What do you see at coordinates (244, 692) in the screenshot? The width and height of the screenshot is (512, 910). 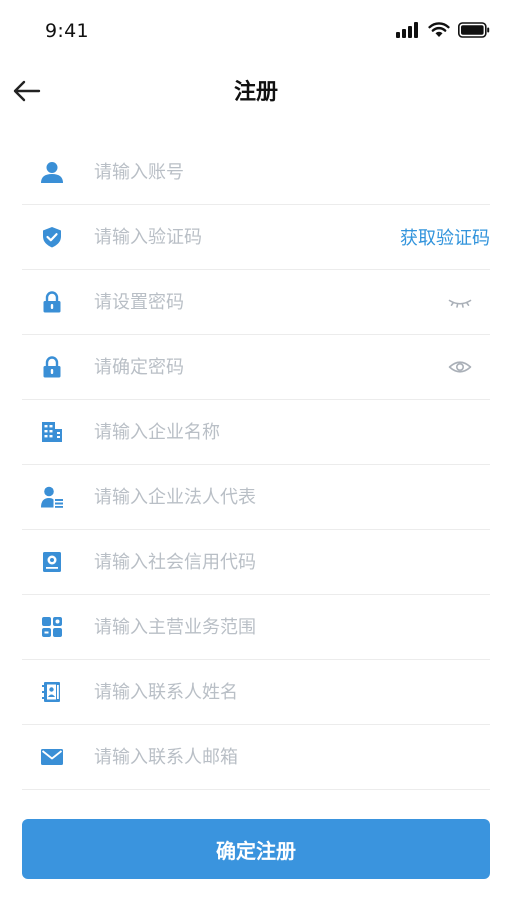 I see `contact-name-input` at bounding box center [244, 692].